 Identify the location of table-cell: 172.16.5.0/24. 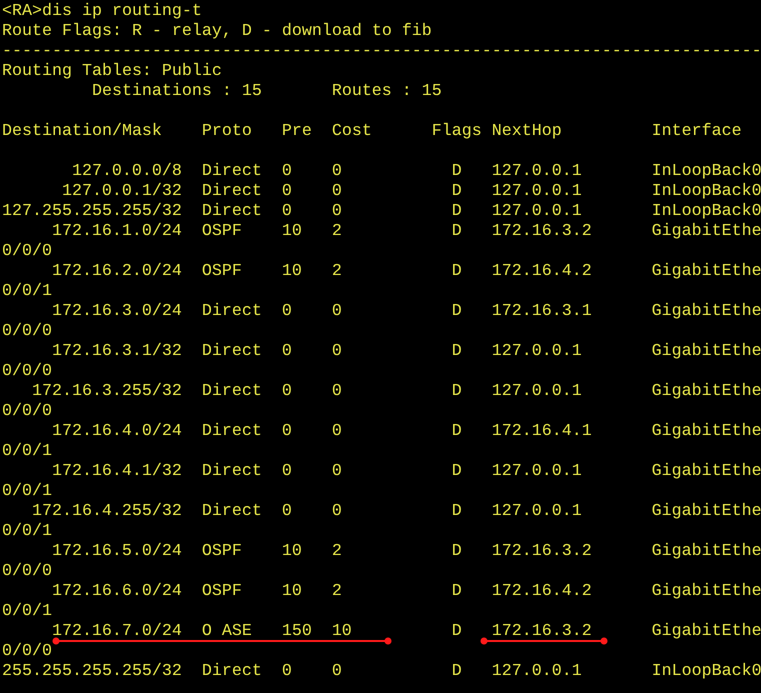
(117, 551).